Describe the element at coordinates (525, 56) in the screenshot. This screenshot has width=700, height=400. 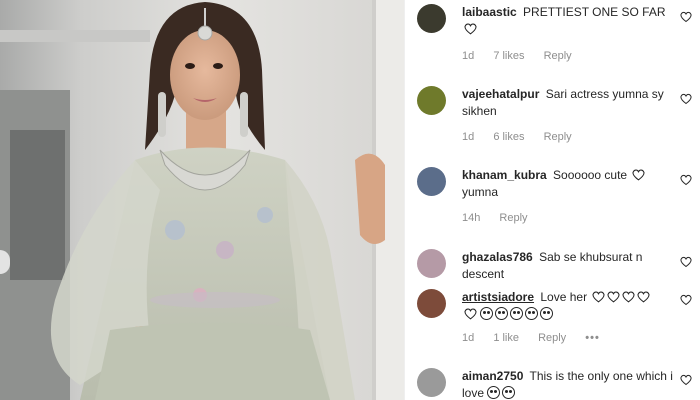
I see `comment-meta: 1d 7 likes Reply` at that location.